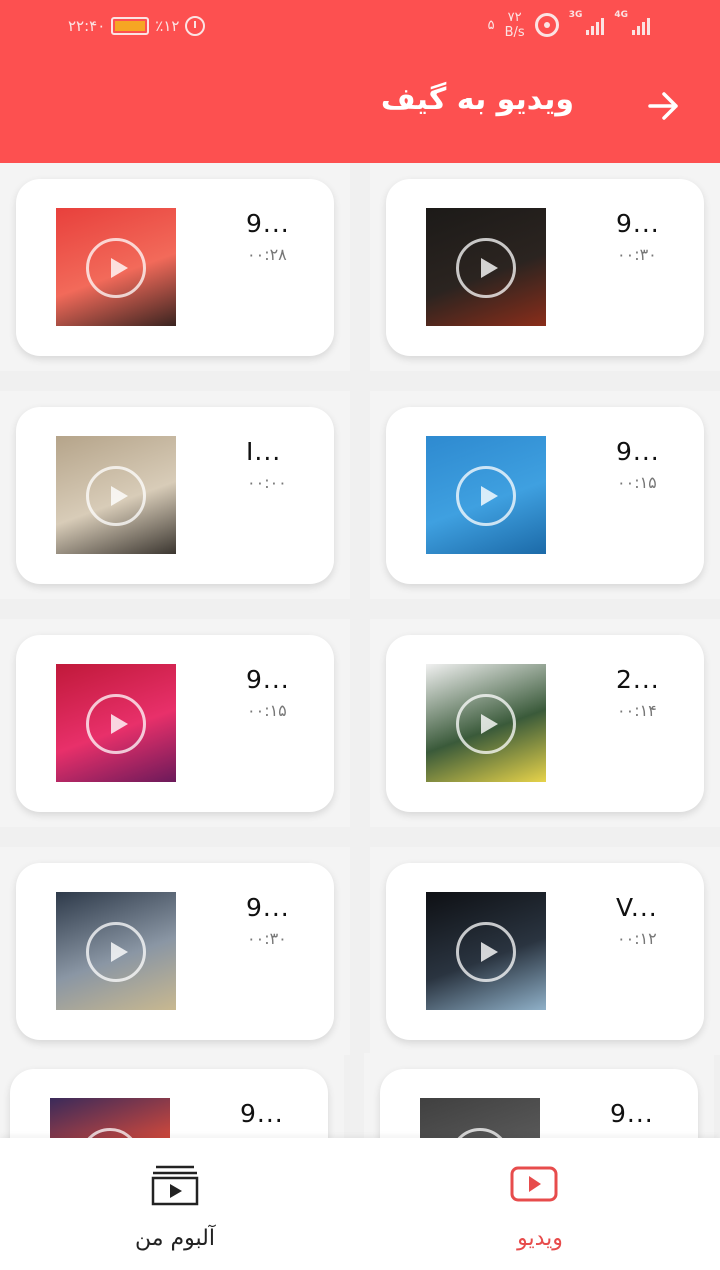 Image resolution: width=720 pixels, height=1270 pixels. Describe the element at coordinates (195, 26) in the screenshot. I see `alarm-icon` at that location.